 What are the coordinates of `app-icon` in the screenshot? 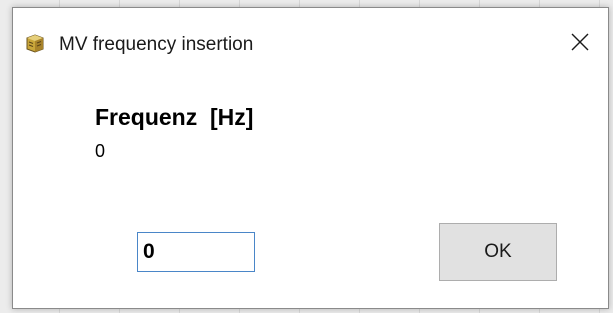 It's located at (35, 43).